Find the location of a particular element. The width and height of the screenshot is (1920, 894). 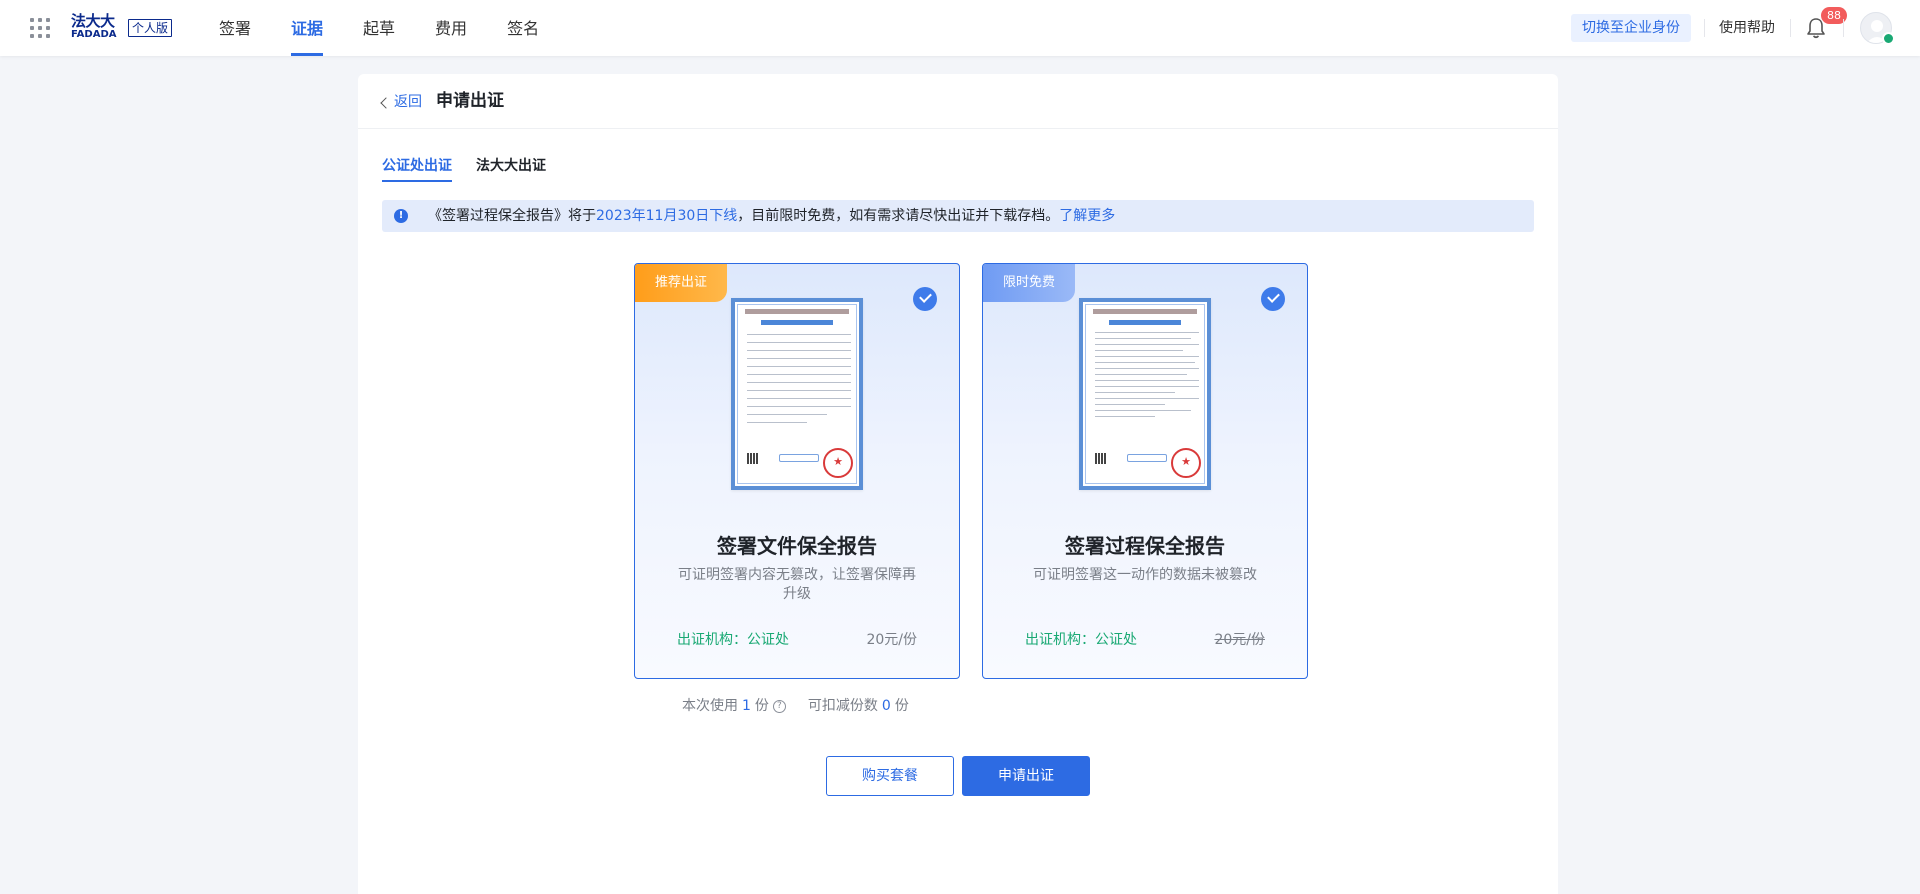

page-title: 申请出证 is located at coordinates (470, 101).